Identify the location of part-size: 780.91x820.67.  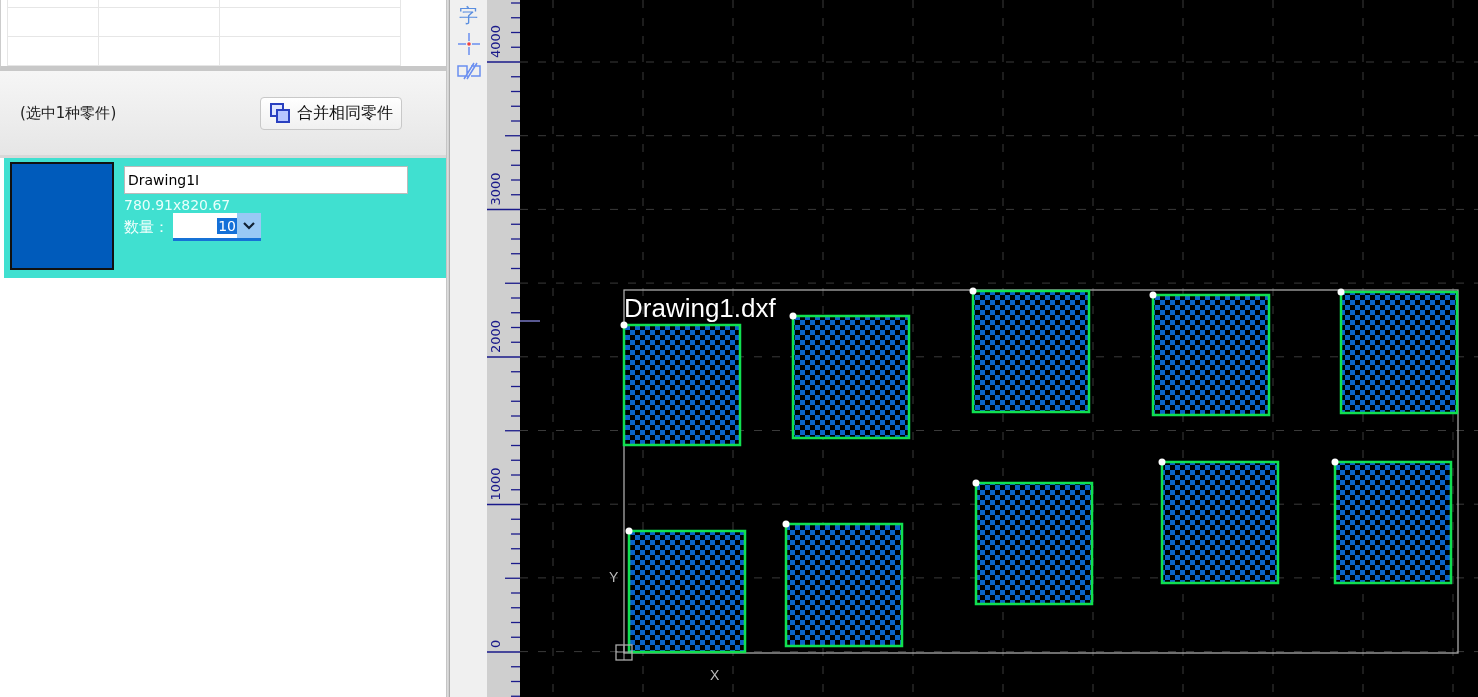
(178, 205).